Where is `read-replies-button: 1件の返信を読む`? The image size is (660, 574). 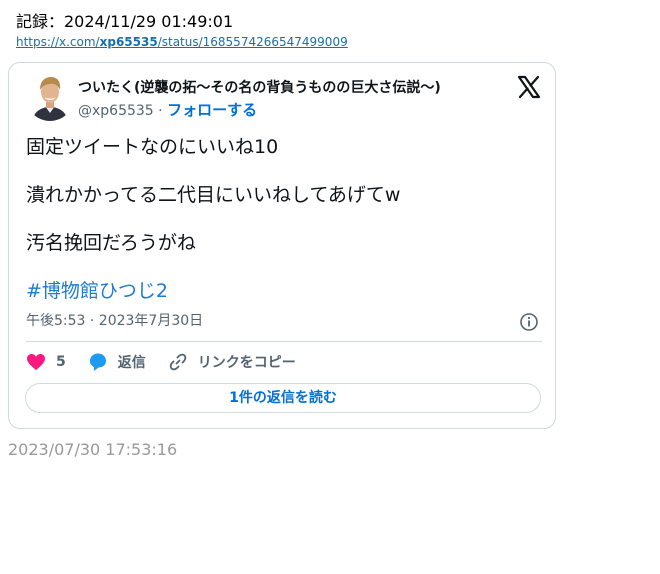
read-replies-button: 1件の返信を読む is located at coordinates (283, 398).